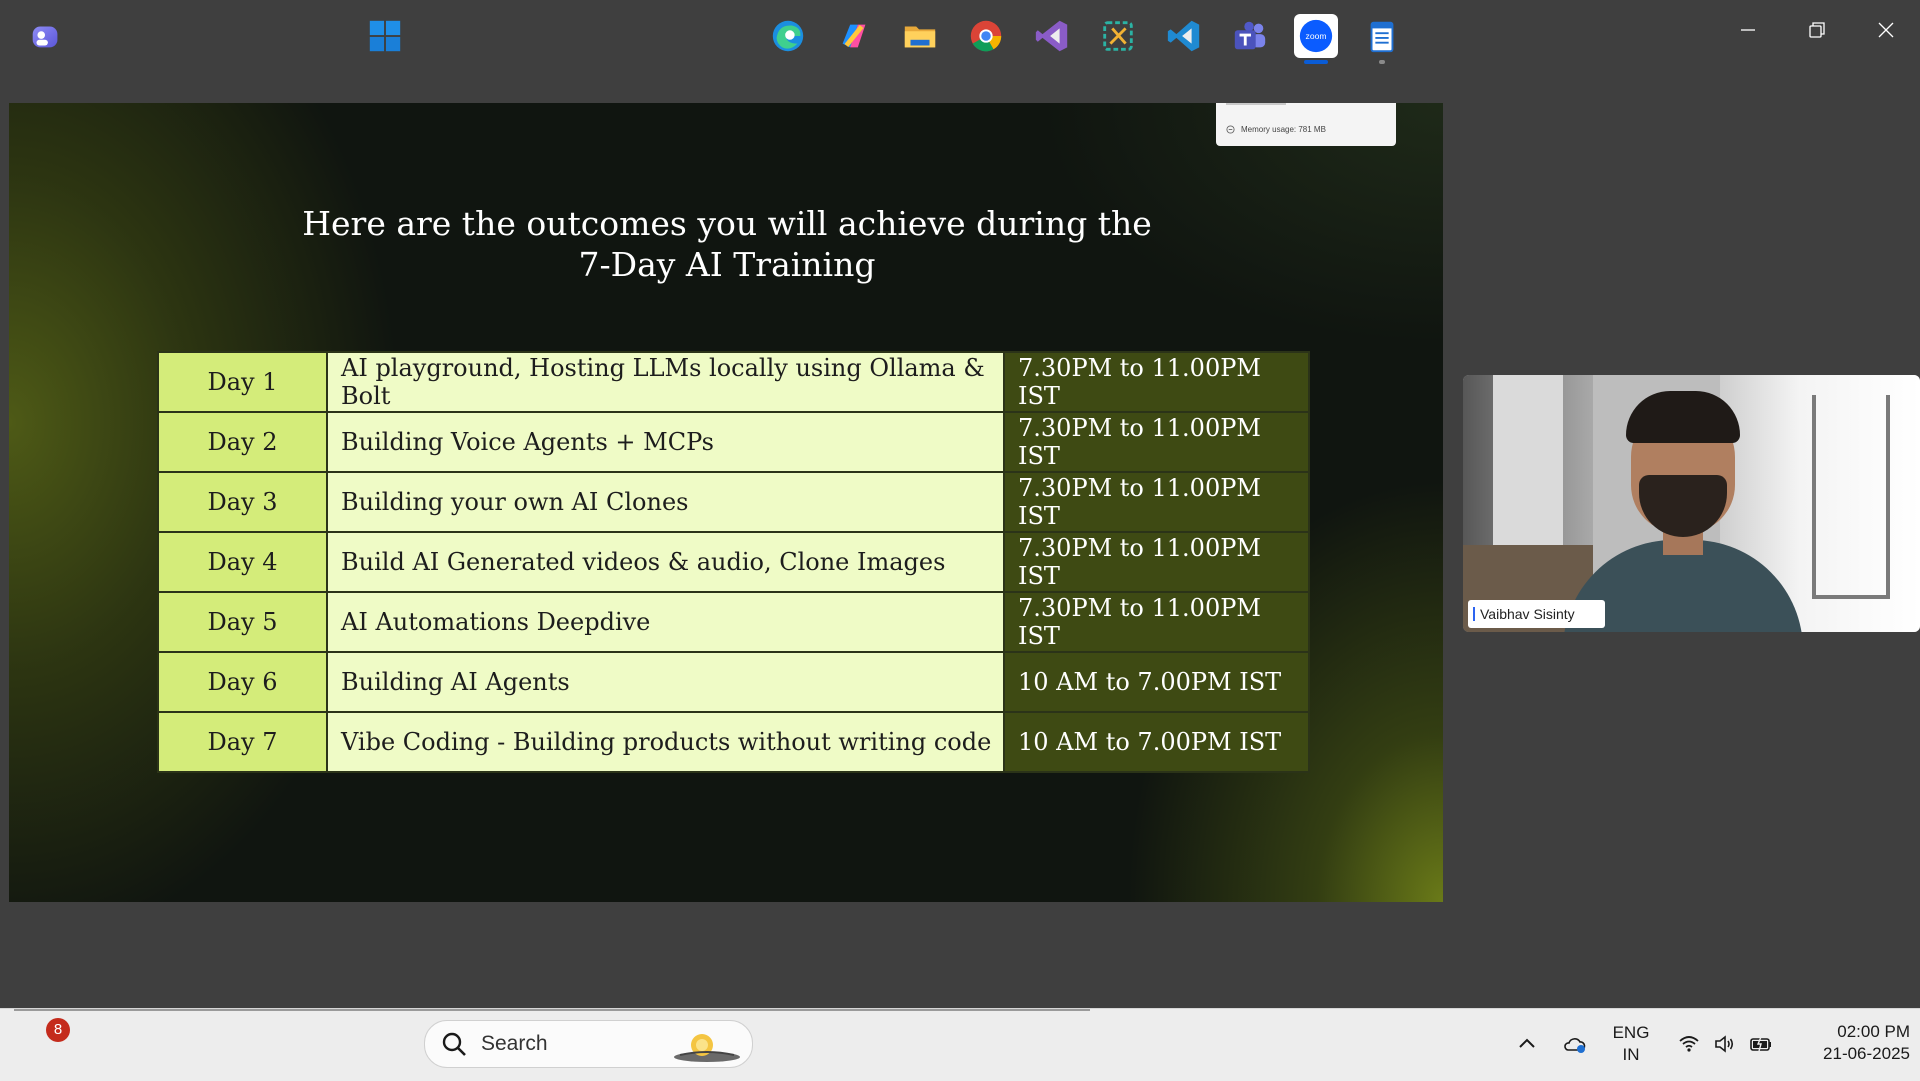 The width and height of the screenshot is (1920, 1081). I want to click on teams-chat-icon, so click(45, 37).